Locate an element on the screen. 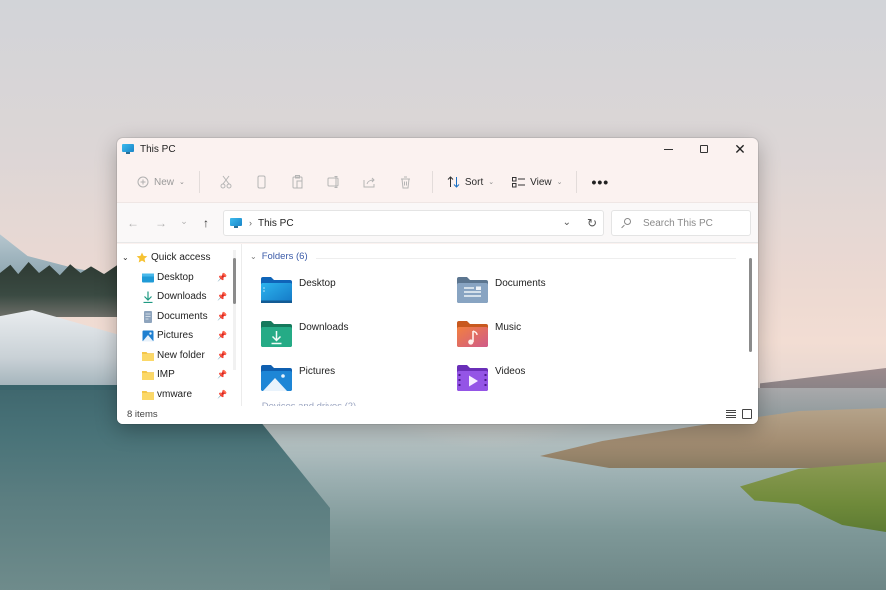 Image resolution: width=886 pixels, height=590 pixels. more-icon: ••• is located at coordinates (600, 182).